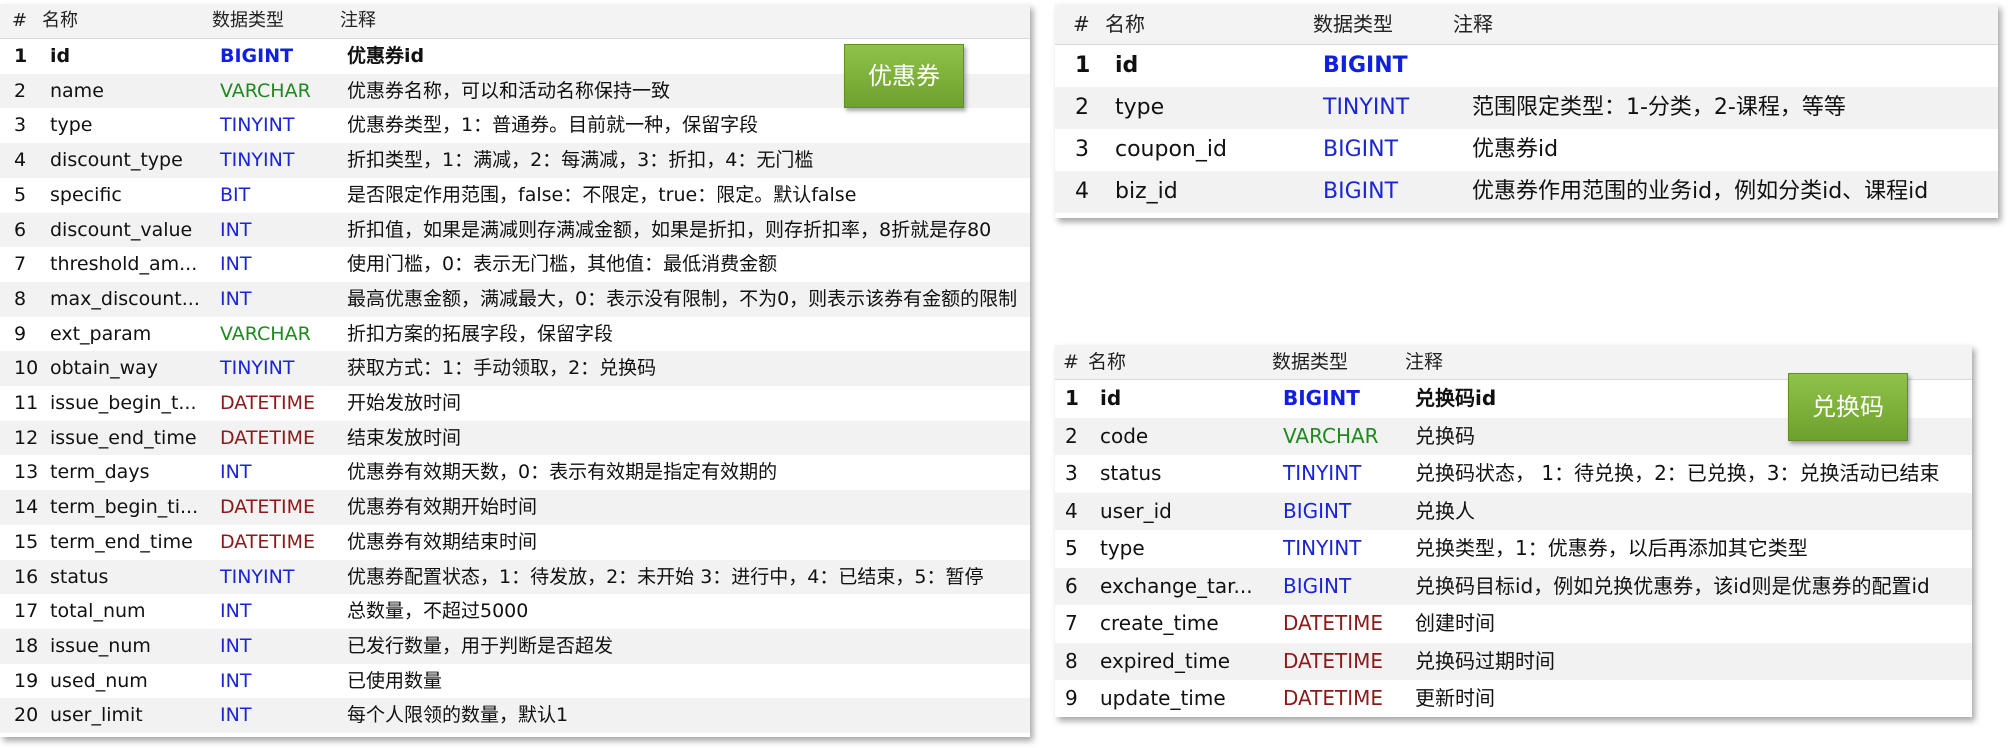 Image resolution: width=2013 pixels, height=748 pixels. I want to click on table-row: 12 issue_end_time DATETIME 结束发放时间, so click(515, 438).